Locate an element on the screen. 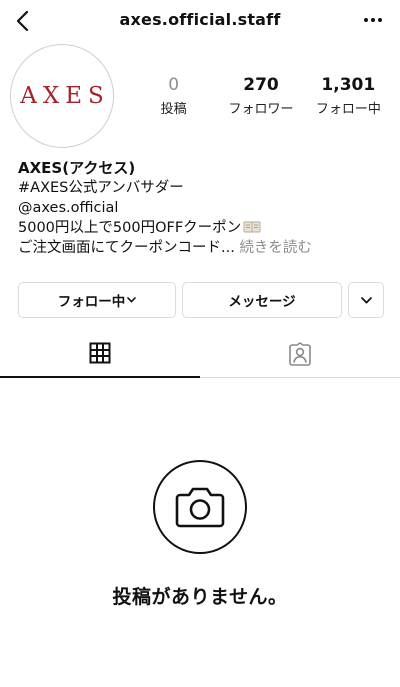 The width and height of the screenshot is (400, 687). message-button: メッセージ is located at coordinates (262, 300).